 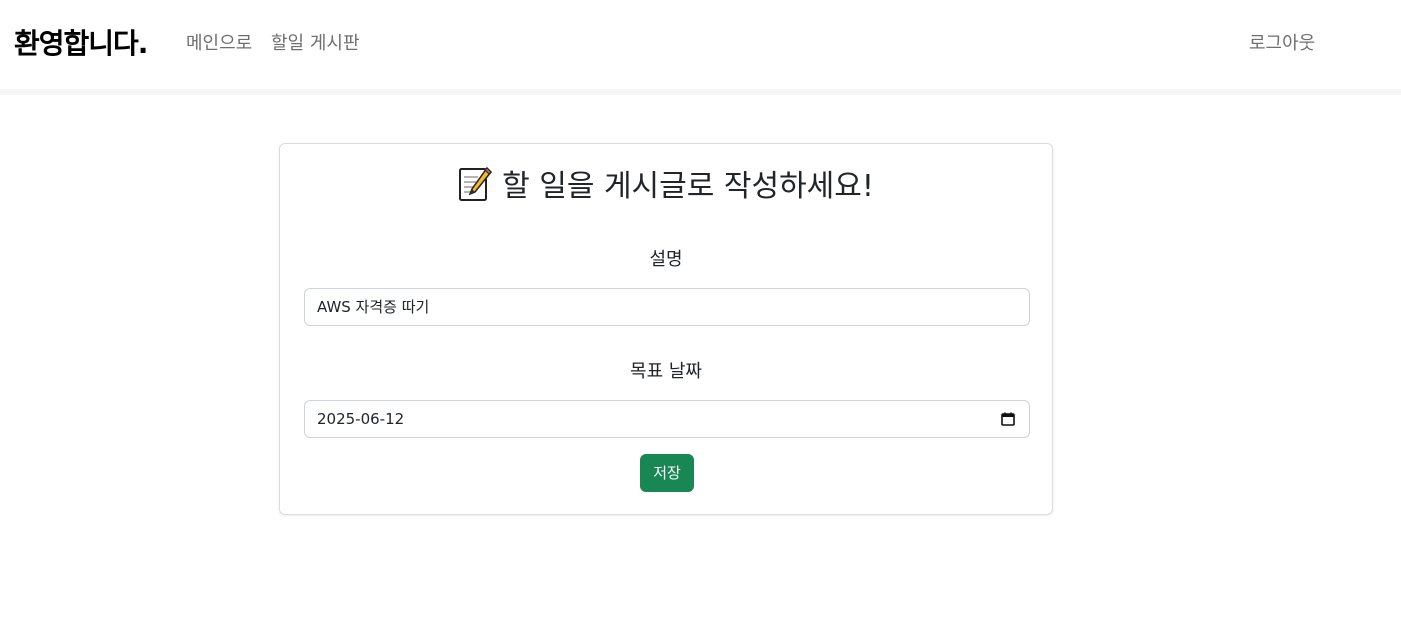 What do you see at coordinates (666, 259) in the screenshot?
I see `description-label: 설명` at bounding box center [666, 259].